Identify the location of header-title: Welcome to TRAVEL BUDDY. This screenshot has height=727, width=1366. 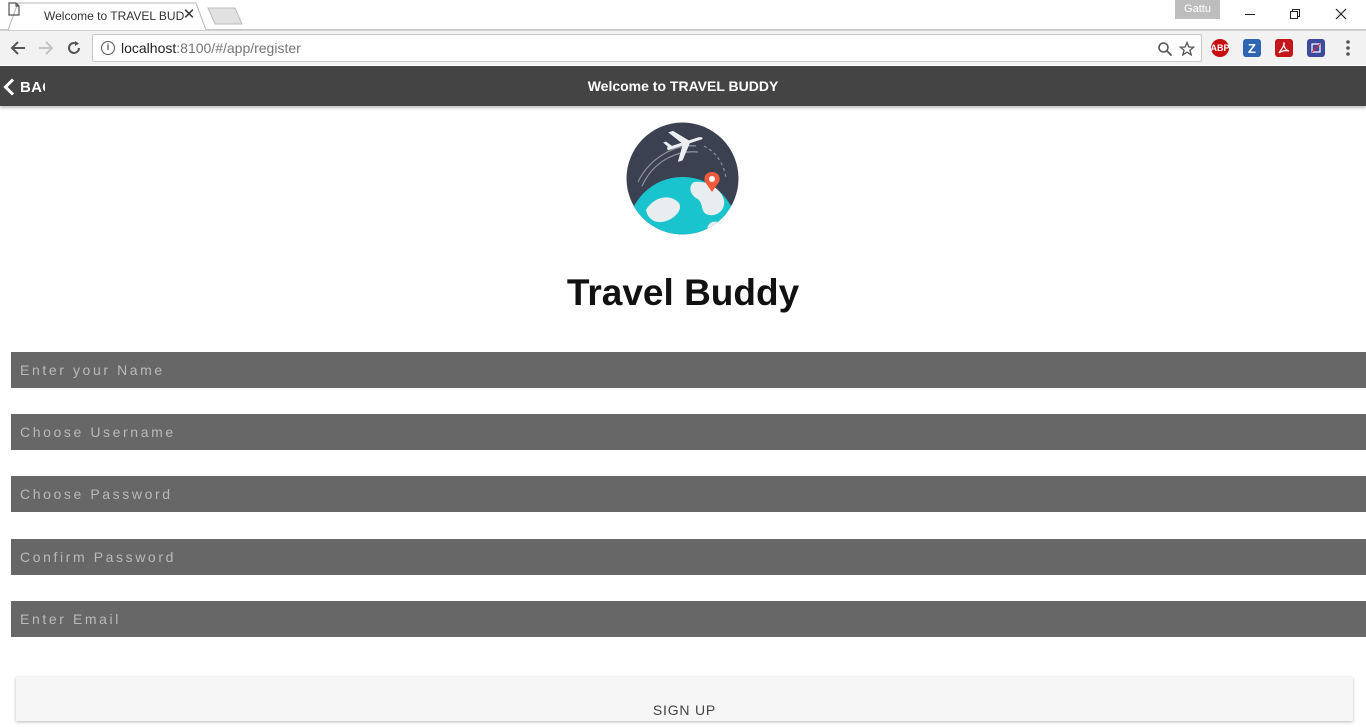
(683, 86).